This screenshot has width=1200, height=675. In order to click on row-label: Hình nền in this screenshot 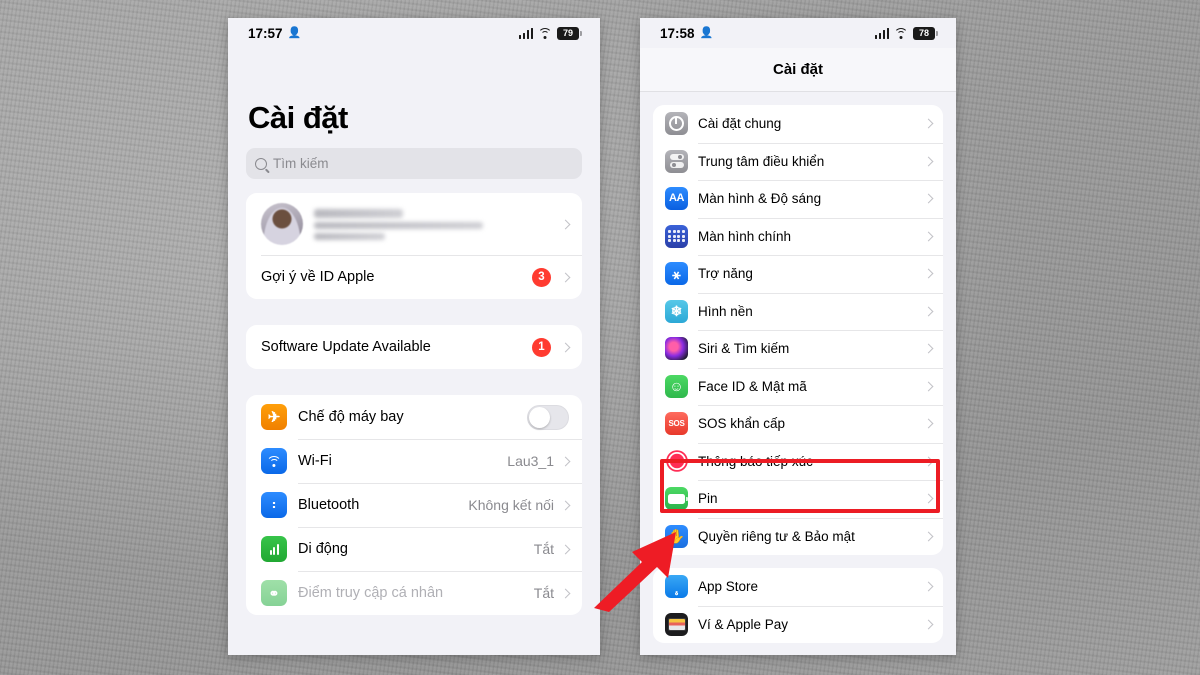, I will do `click(725, 311)`.